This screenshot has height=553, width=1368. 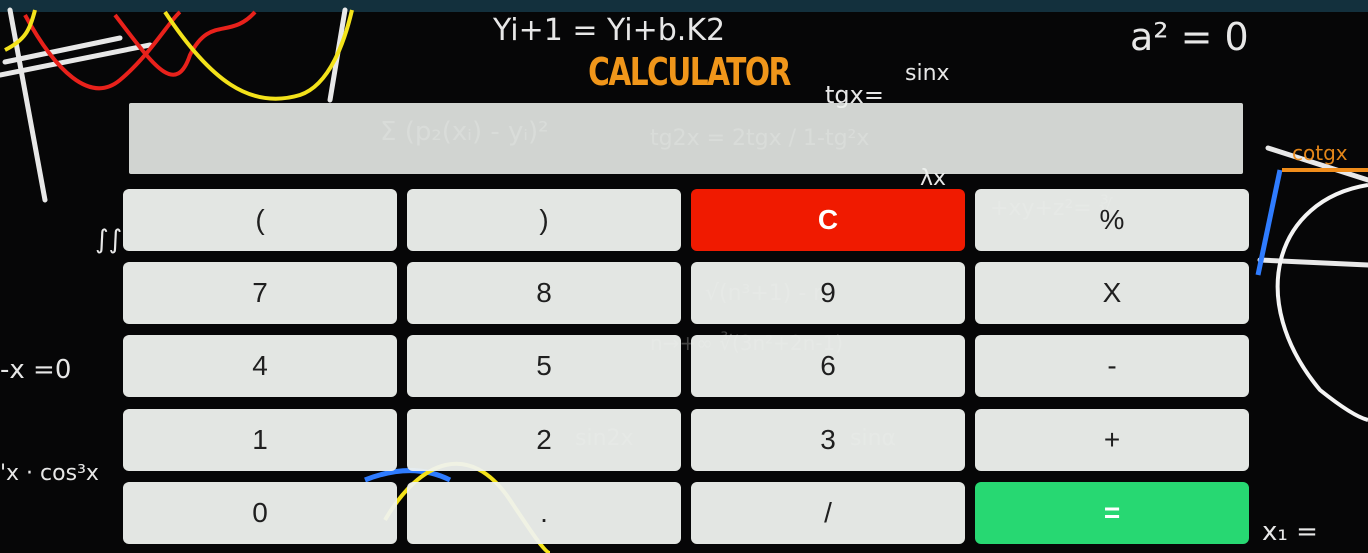 I want to click on multiply-key: X, so click(x=1112, y=293).